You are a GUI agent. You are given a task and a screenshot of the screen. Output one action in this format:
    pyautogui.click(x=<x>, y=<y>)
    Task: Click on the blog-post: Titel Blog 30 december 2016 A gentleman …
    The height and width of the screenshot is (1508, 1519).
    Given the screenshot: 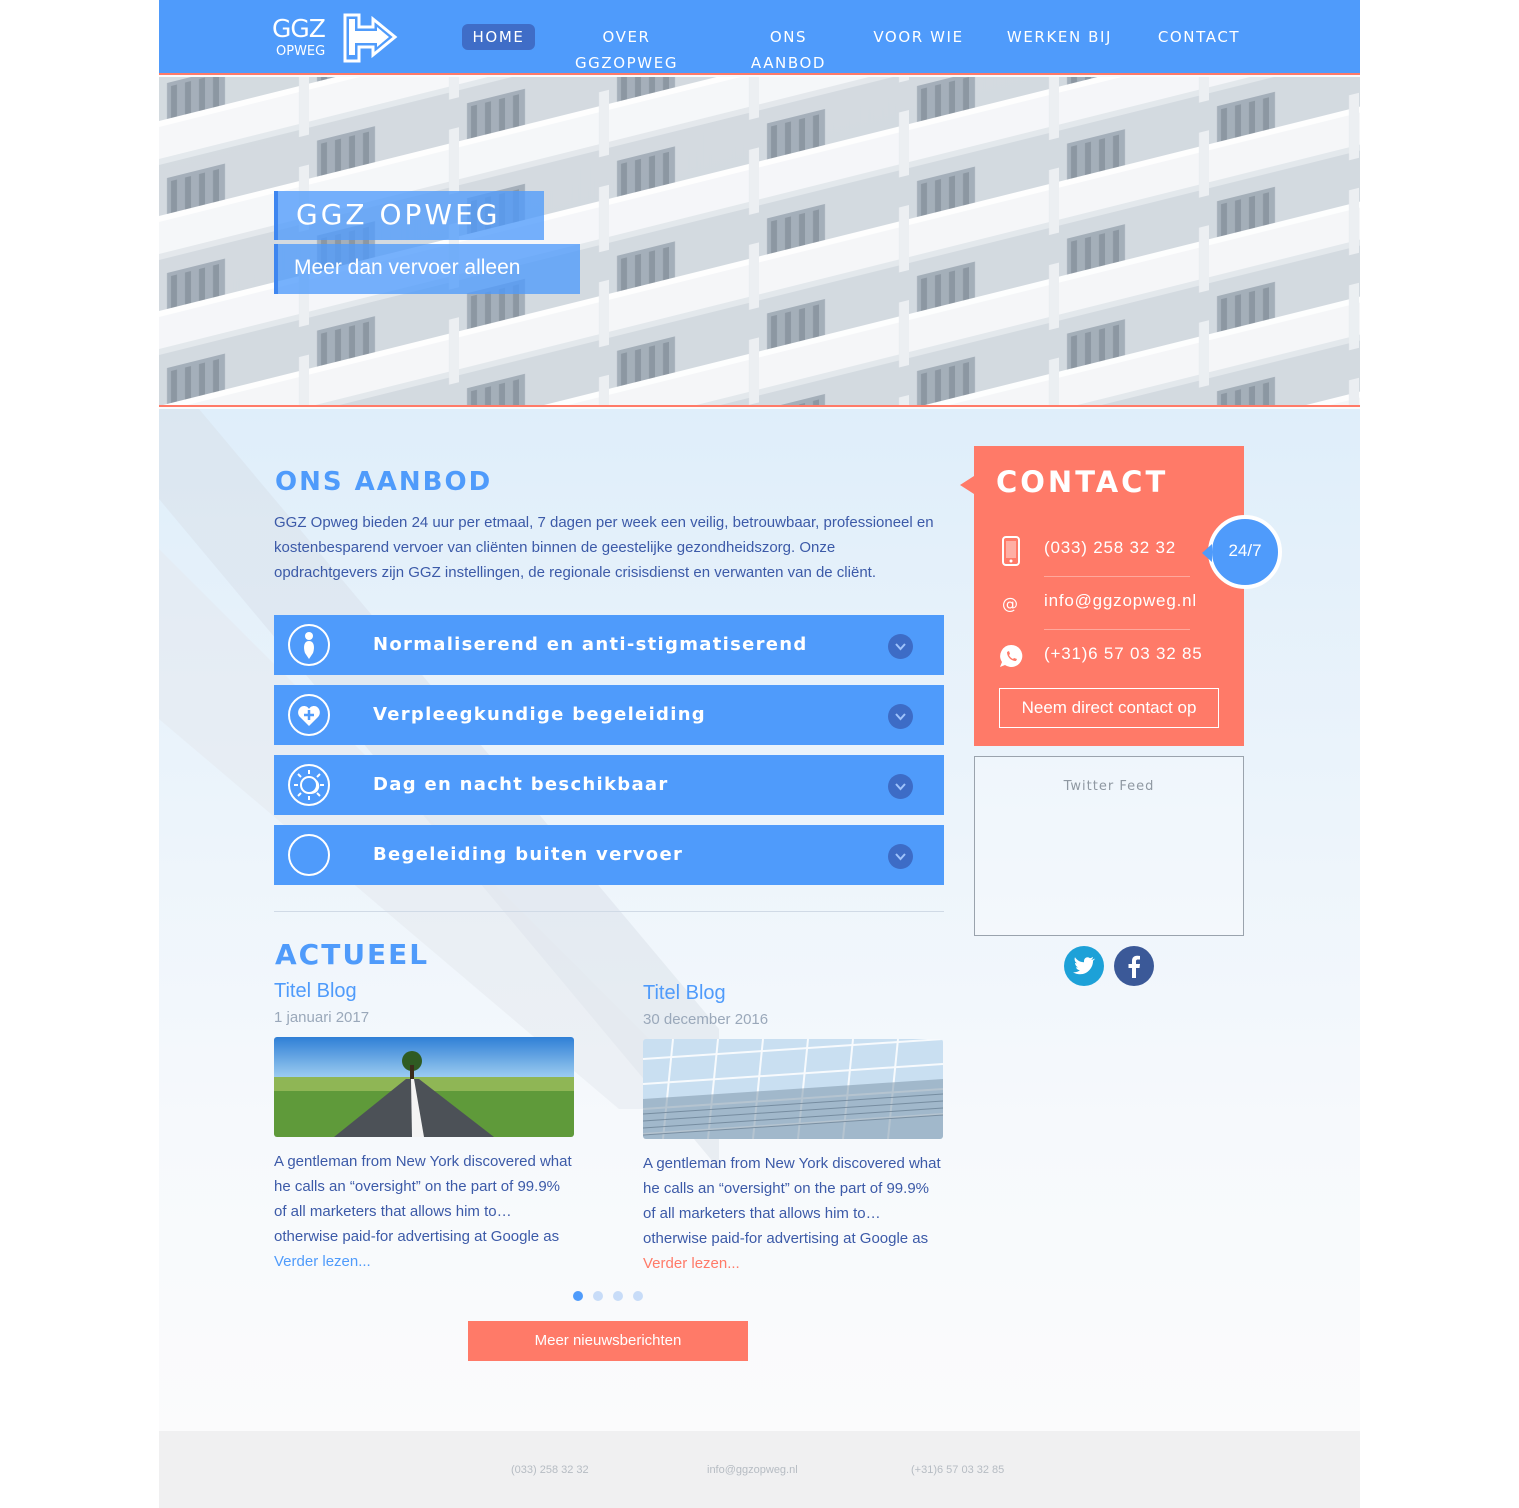 What is the action you would take?
    pyautogui.click(x=793, y=1129)
    